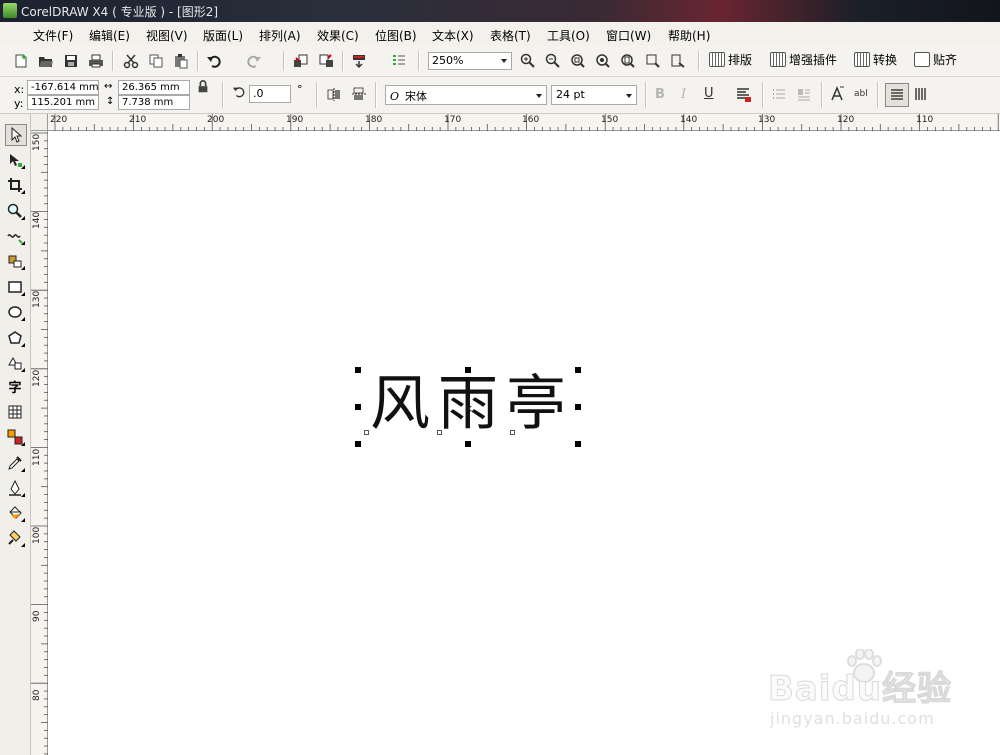 The width and height of the screenshot is (1000, 755). I want to click on save-icon, so click(71, 61).